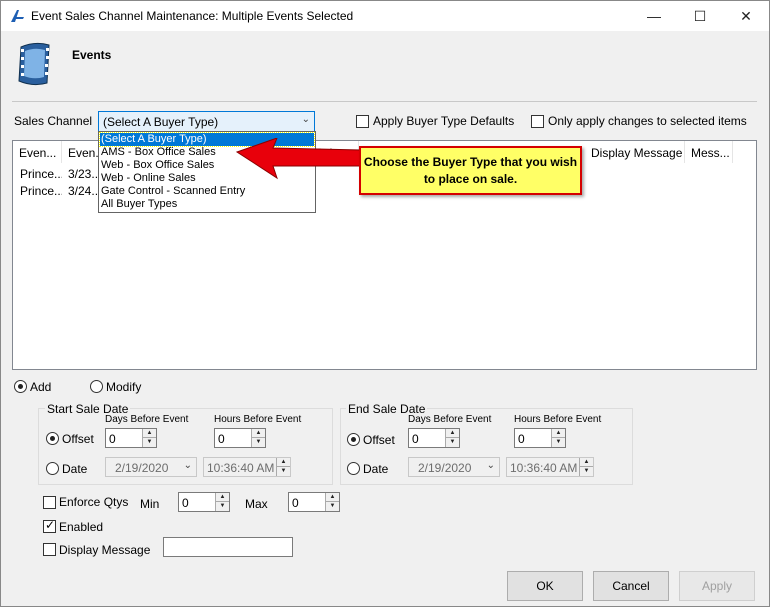 This screenshot has width=770, height=607. Describe the element at coordinates (49, 549) in the screenshot. I see `display-message-checkbox` at that location.